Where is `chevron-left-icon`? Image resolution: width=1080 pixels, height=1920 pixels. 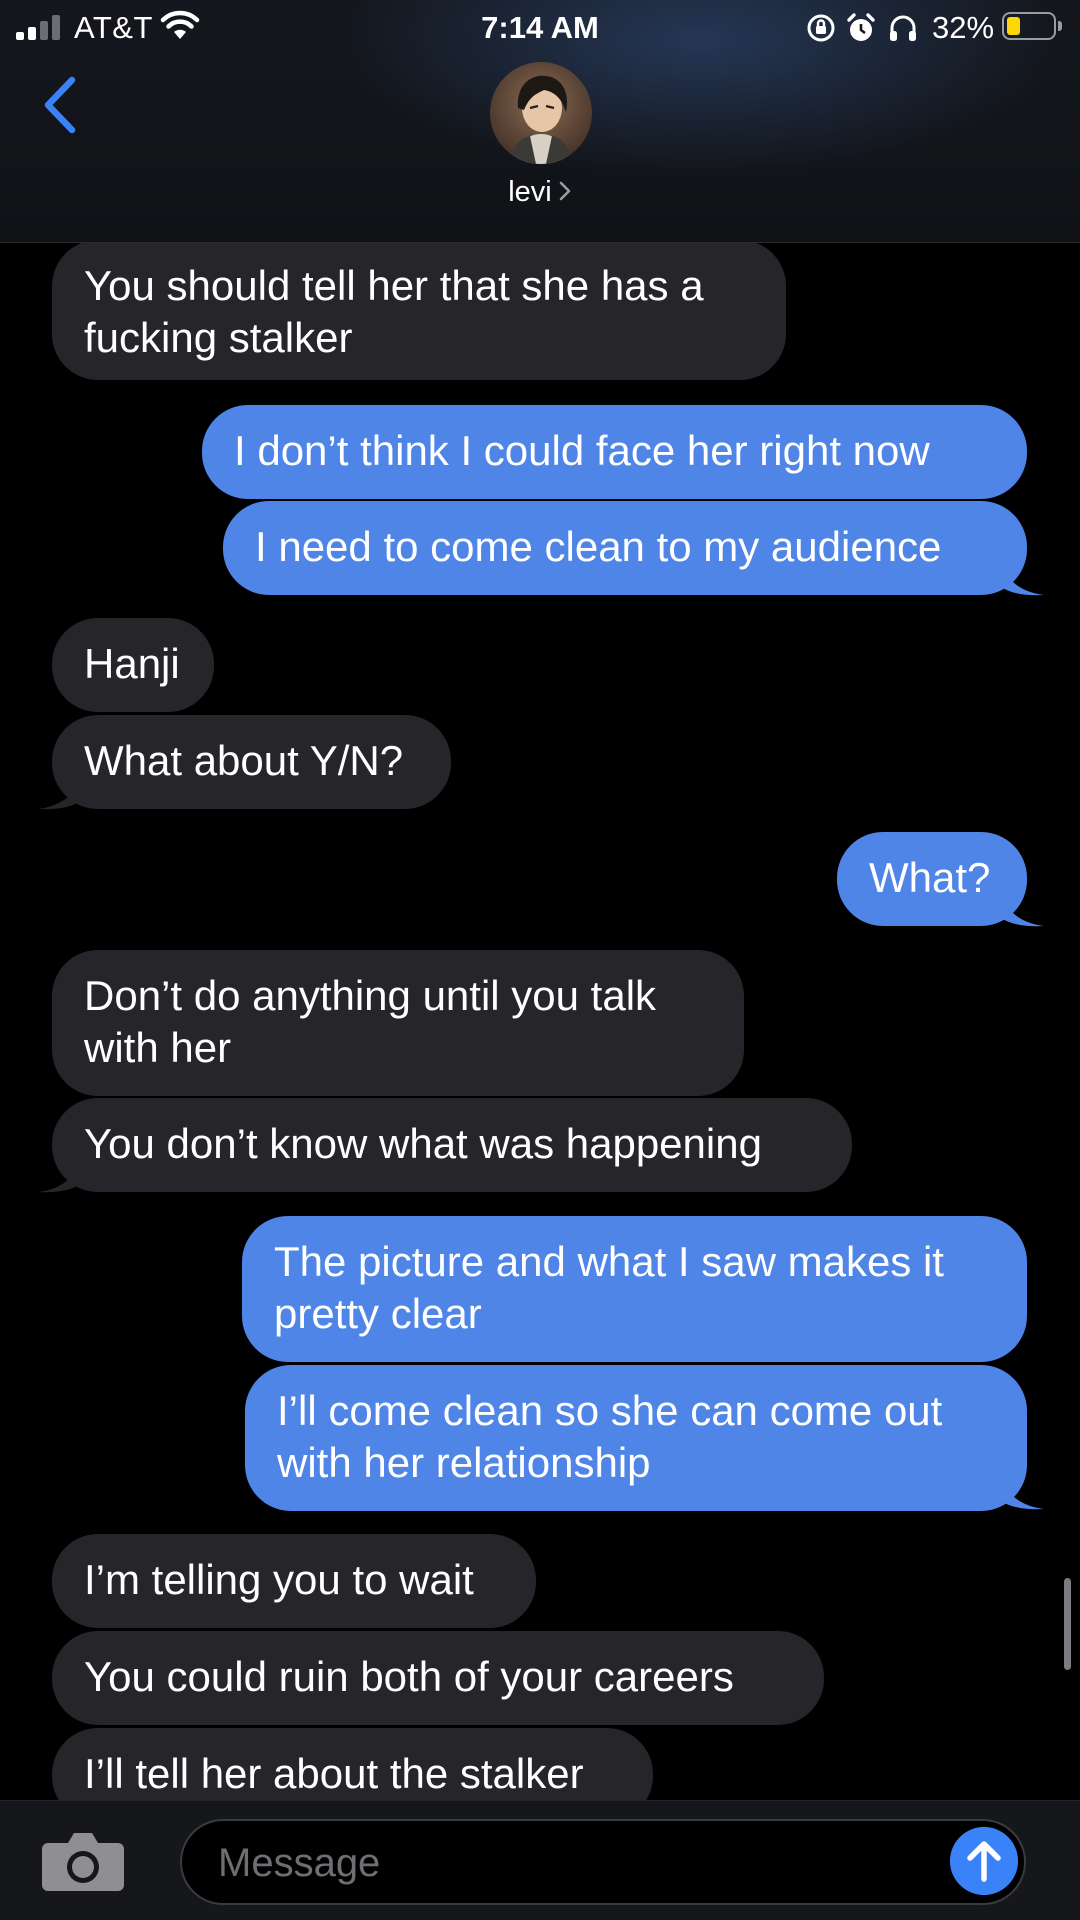
chevron-left-icon is located at coordinates (60, 105).